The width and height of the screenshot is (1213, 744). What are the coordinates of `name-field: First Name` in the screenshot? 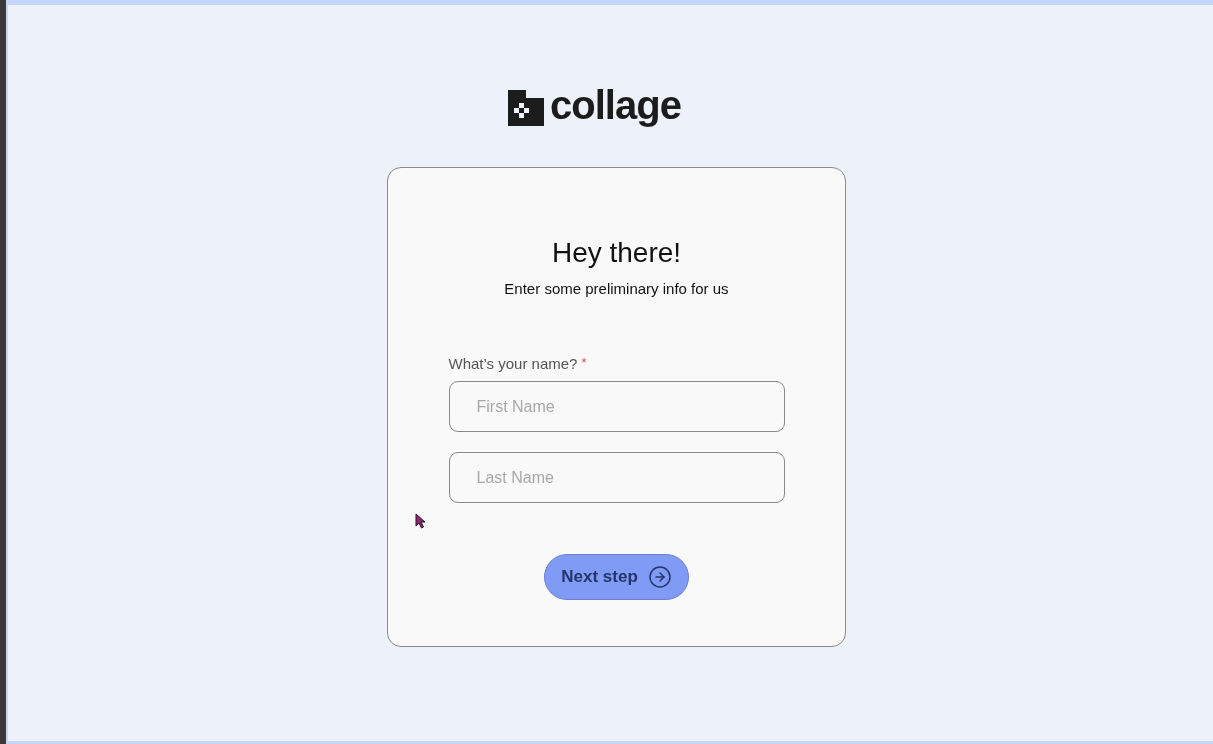 It's located at (616, 406).